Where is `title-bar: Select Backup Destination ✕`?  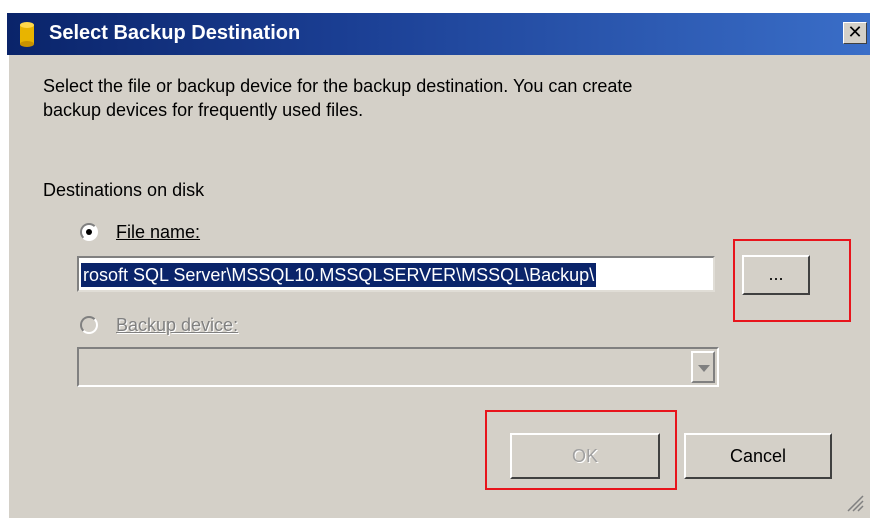 title-bar: Select Backup Destination ✕ is located at coordinates (438, 34).